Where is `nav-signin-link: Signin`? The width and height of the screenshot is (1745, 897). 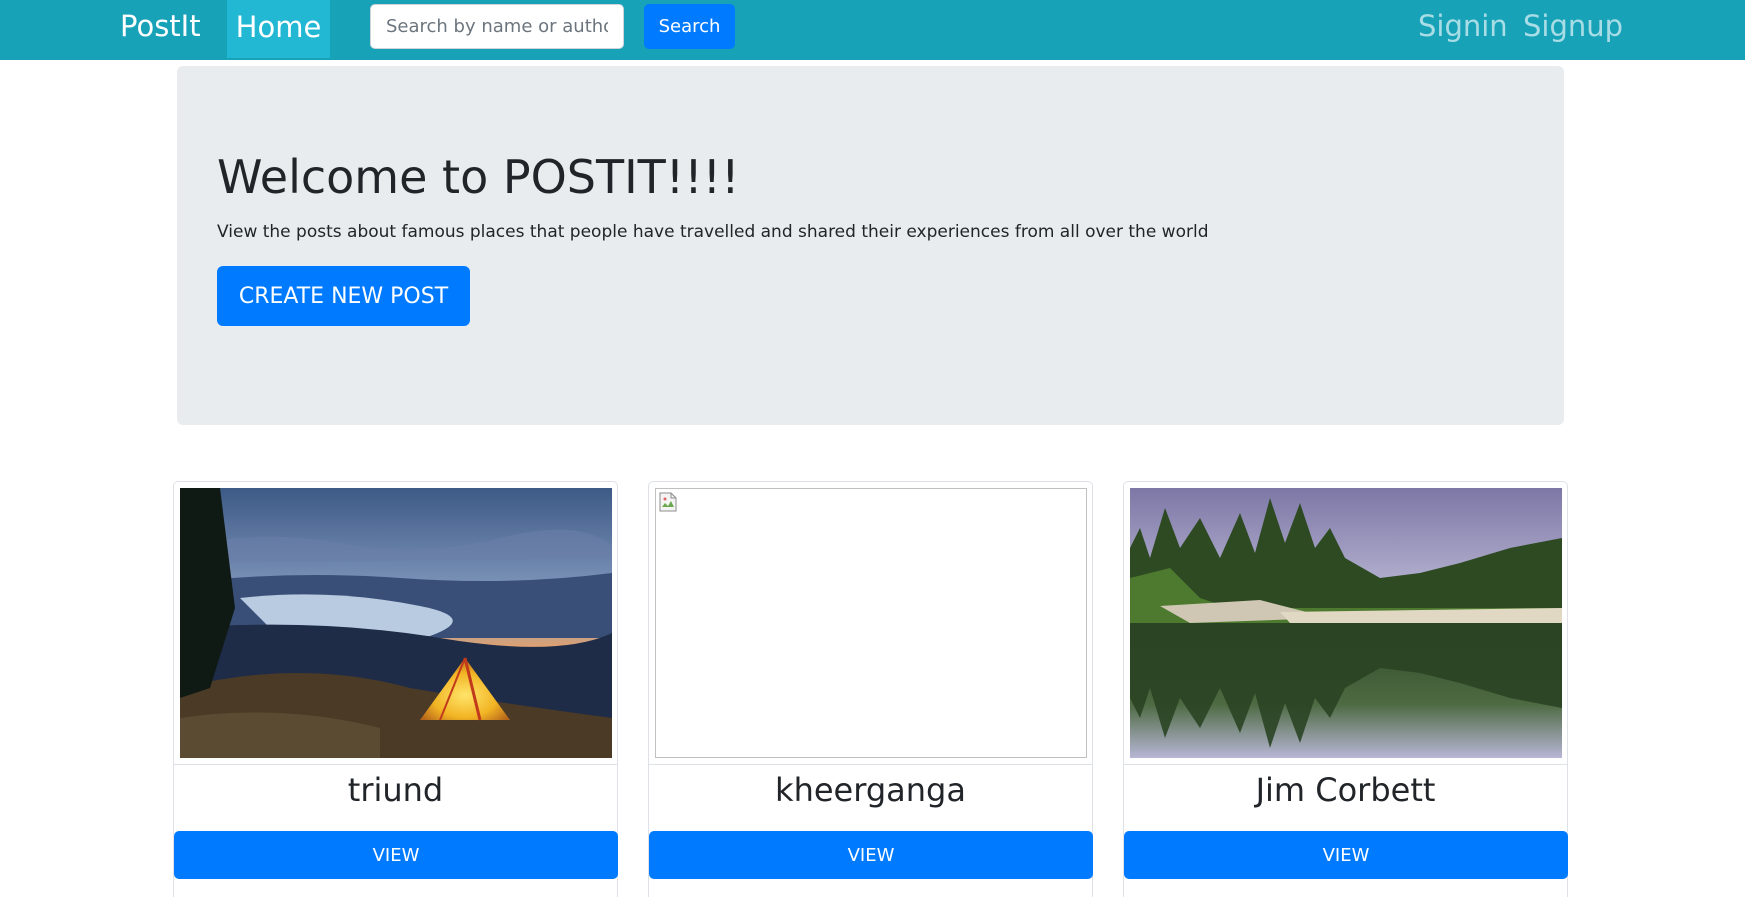 nav-signin-link: Signin is located at coordinates (1463, 26).